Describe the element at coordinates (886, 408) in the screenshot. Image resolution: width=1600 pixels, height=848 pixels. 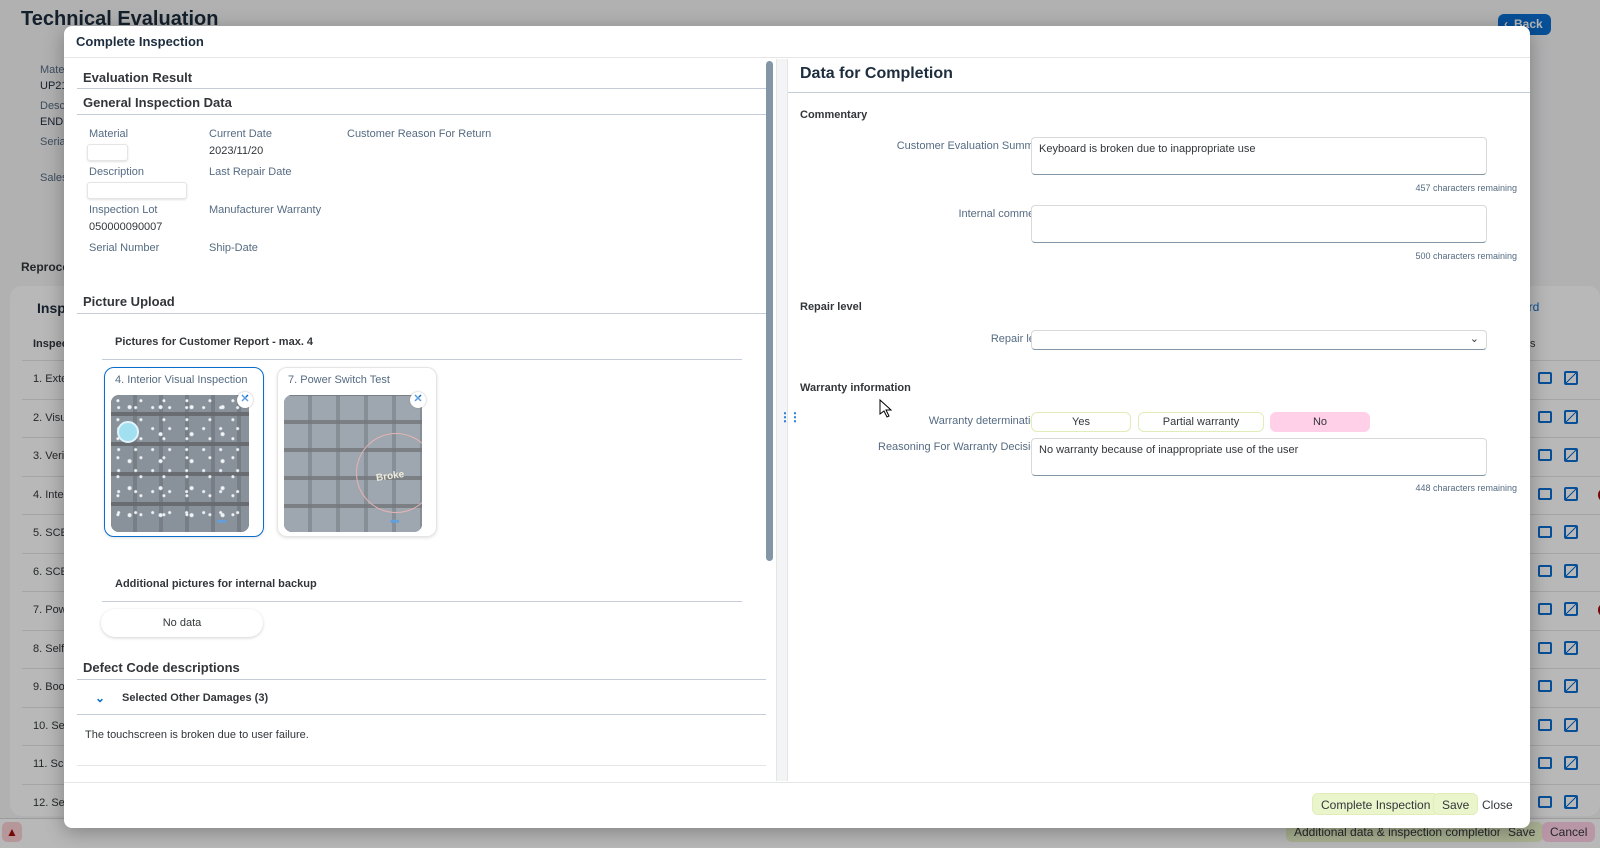
I see `mouse-cursor-icon` at that location.